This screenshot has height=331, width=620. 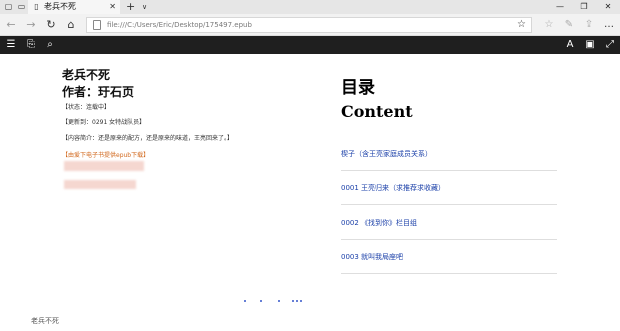 I want to click on tab-active: ▯ 老兵不死 ✕, so click(x=74, y=7).